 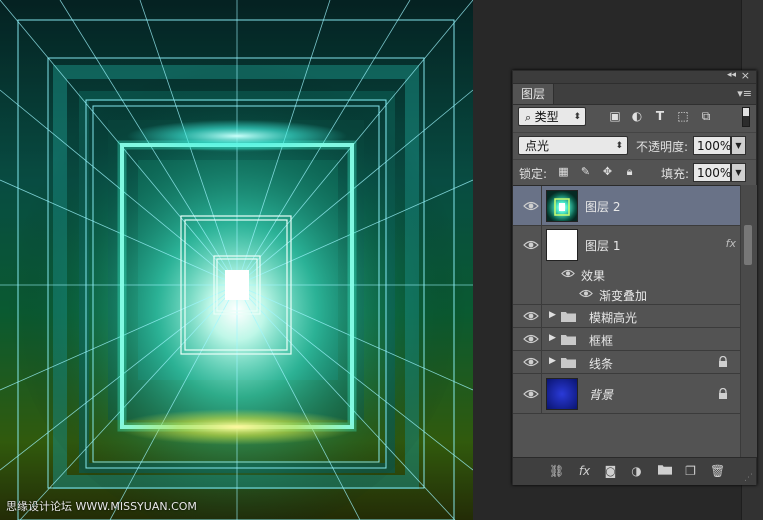 What do you see at coordinates (546, 117) in the screenshot?
I see `filter-kind-label: 类型` at bounding box center [546, 117].